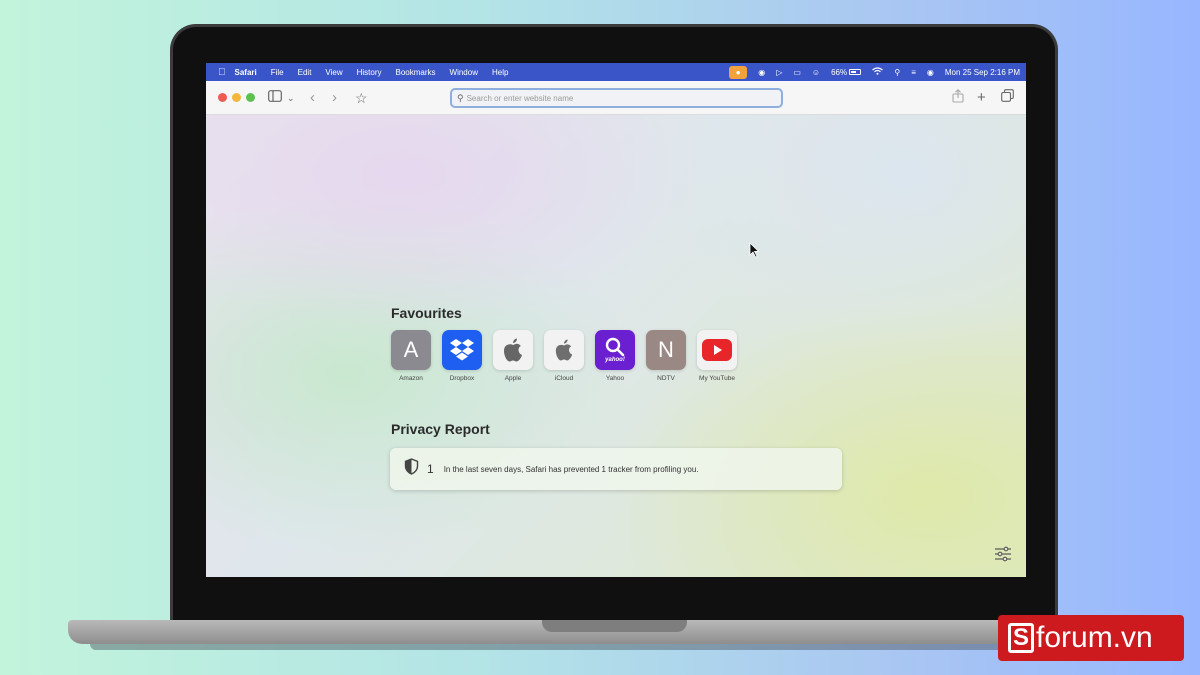  What do you see at coordinates (913, 72) in the screenshot?
I see `control-center-icon: ≡` at bounding box center [913, 72].